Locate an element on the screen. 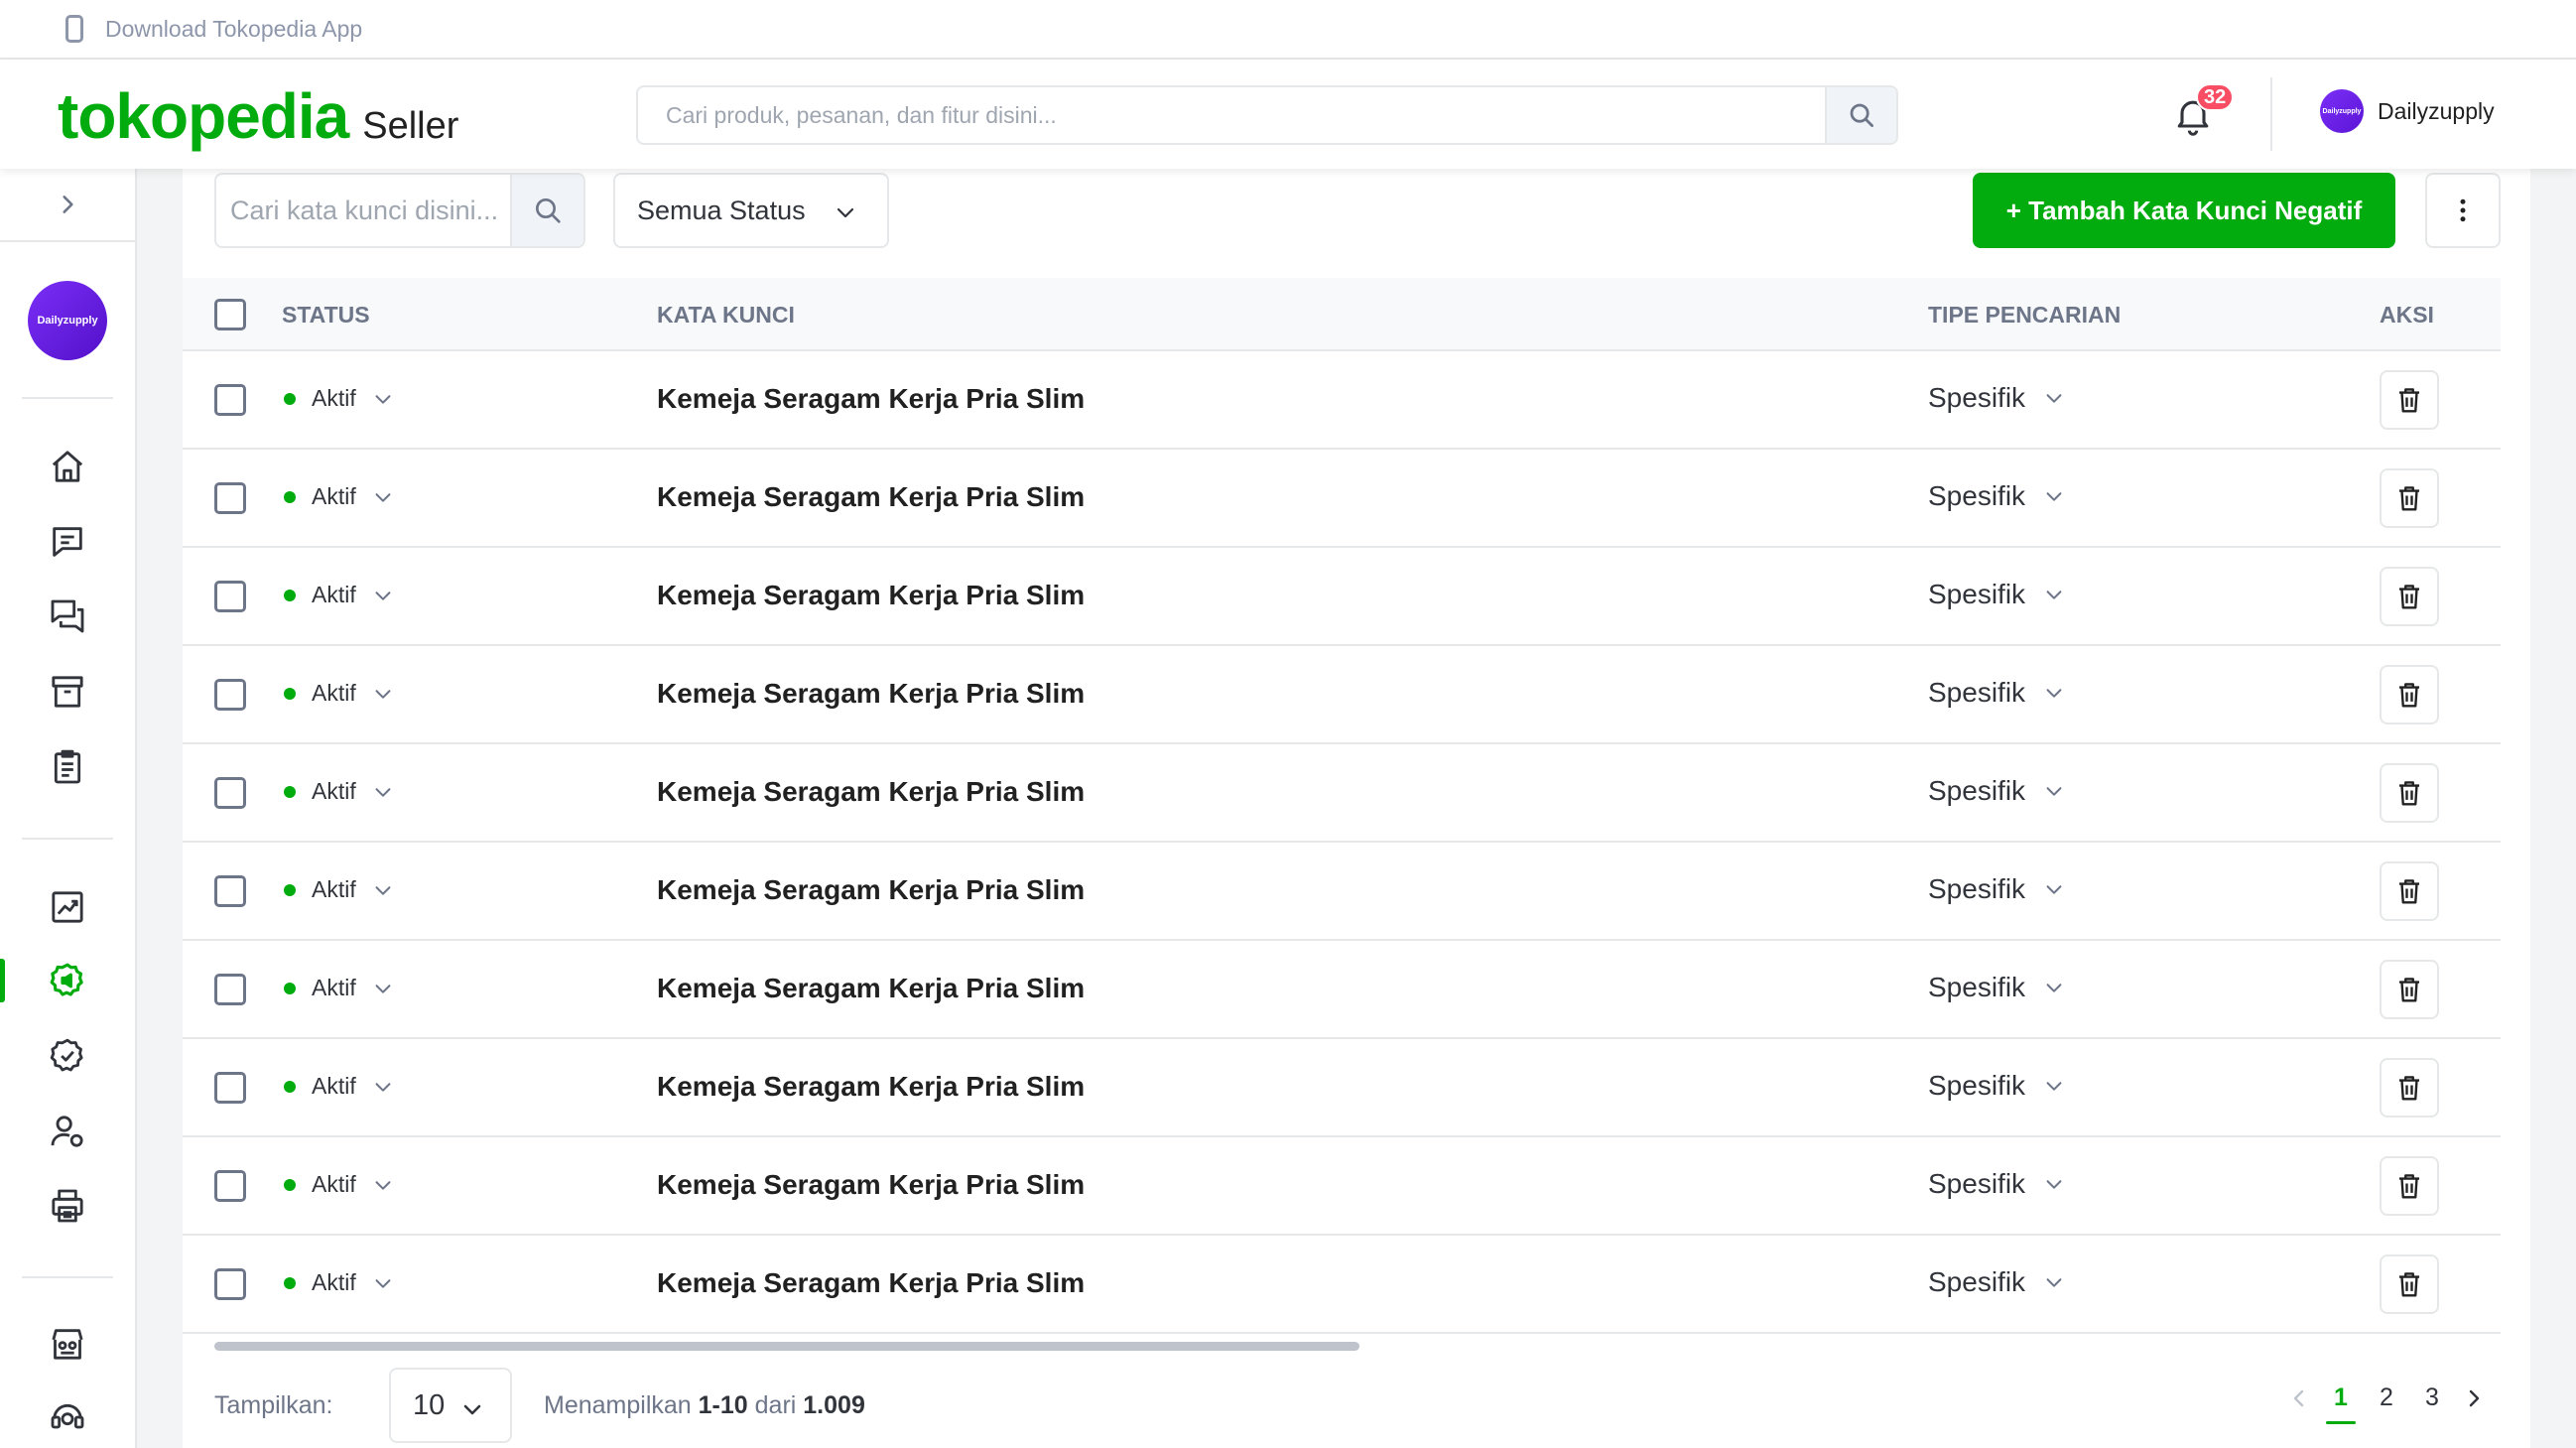 Image resolution: width=2576 pixels, height=1448 pixels. shop-service-icon is located at coordinates (68, 1345).